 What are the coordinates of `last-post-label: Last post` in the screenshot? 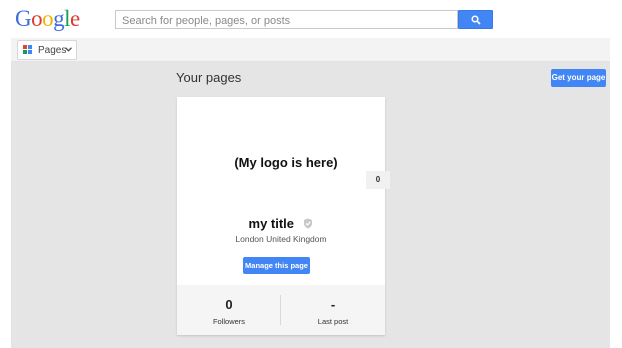 It's located at (333, 321).